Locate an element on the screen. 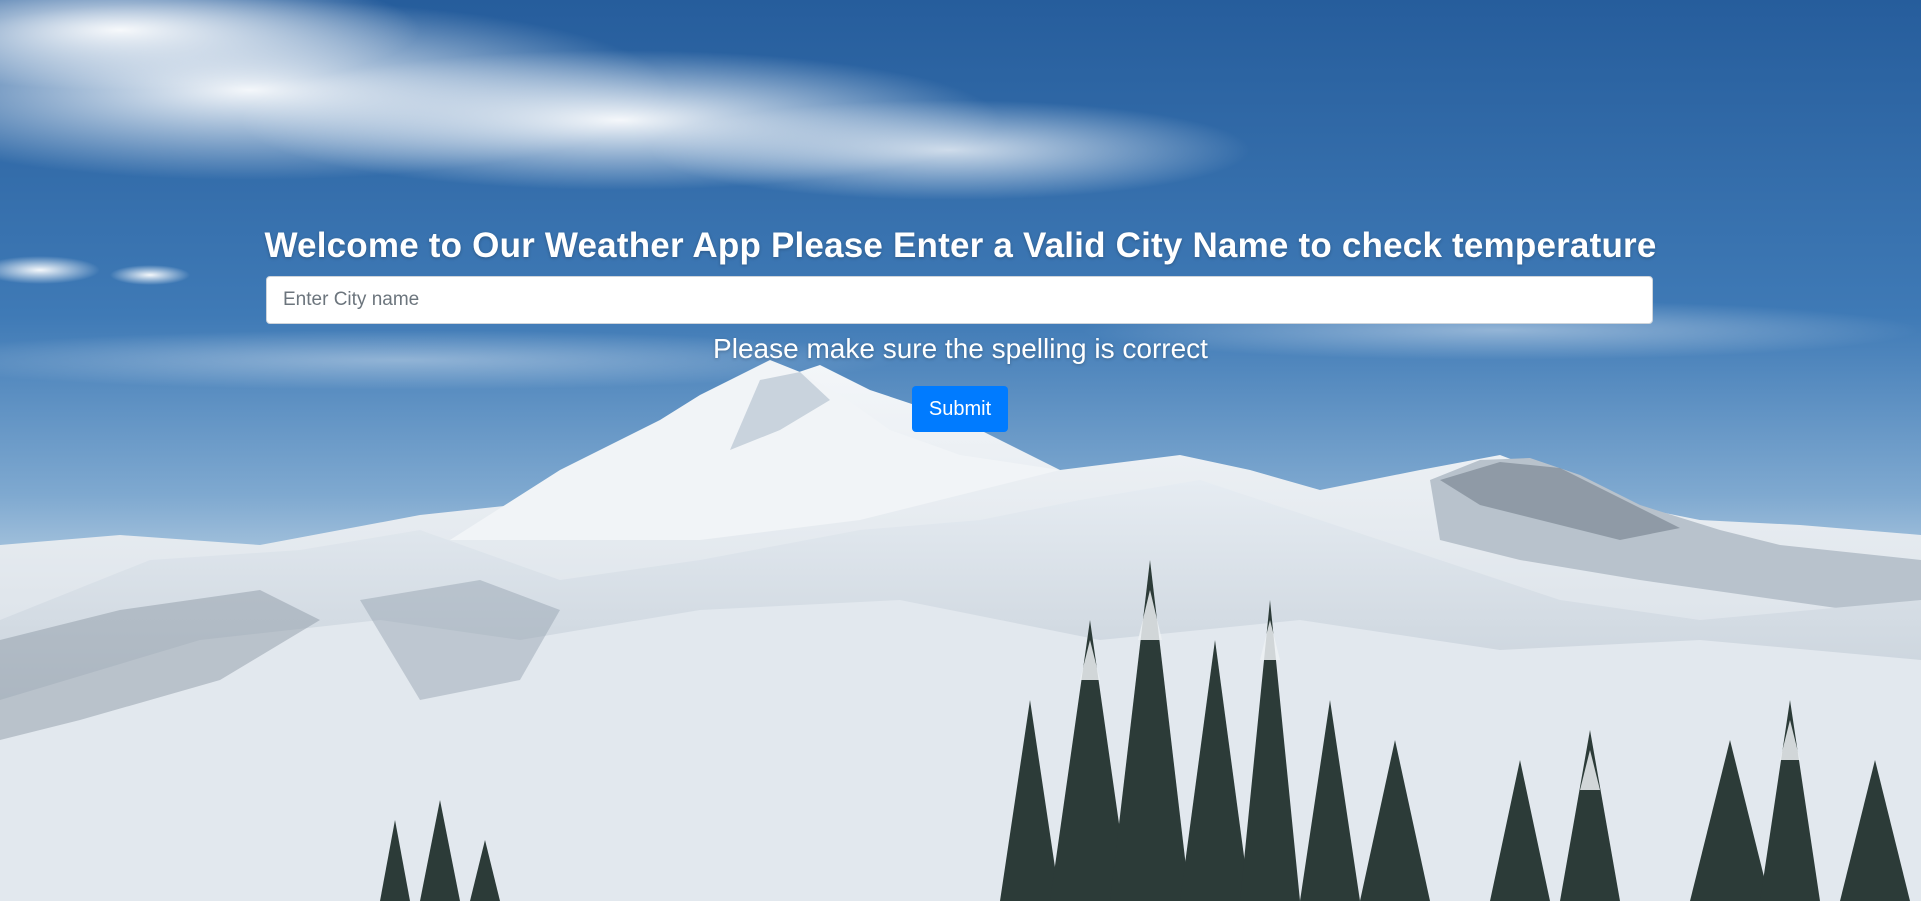  spelling-hint: Please make sure the spelling is correct is located at coordinates (960, 348).